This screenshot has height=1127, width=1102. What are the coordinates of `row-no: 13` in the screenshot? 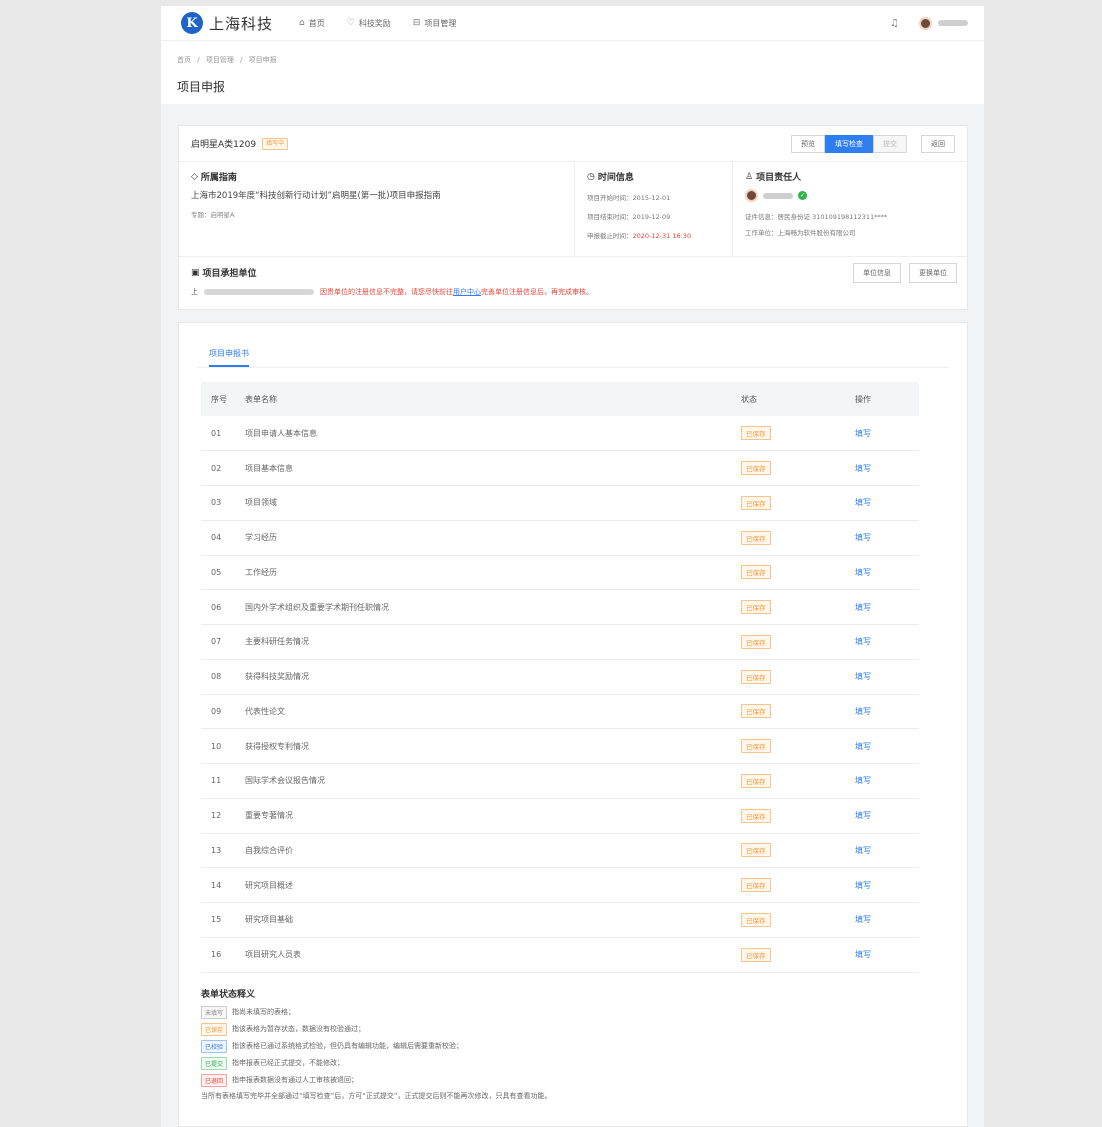 It's located at (223, 851).